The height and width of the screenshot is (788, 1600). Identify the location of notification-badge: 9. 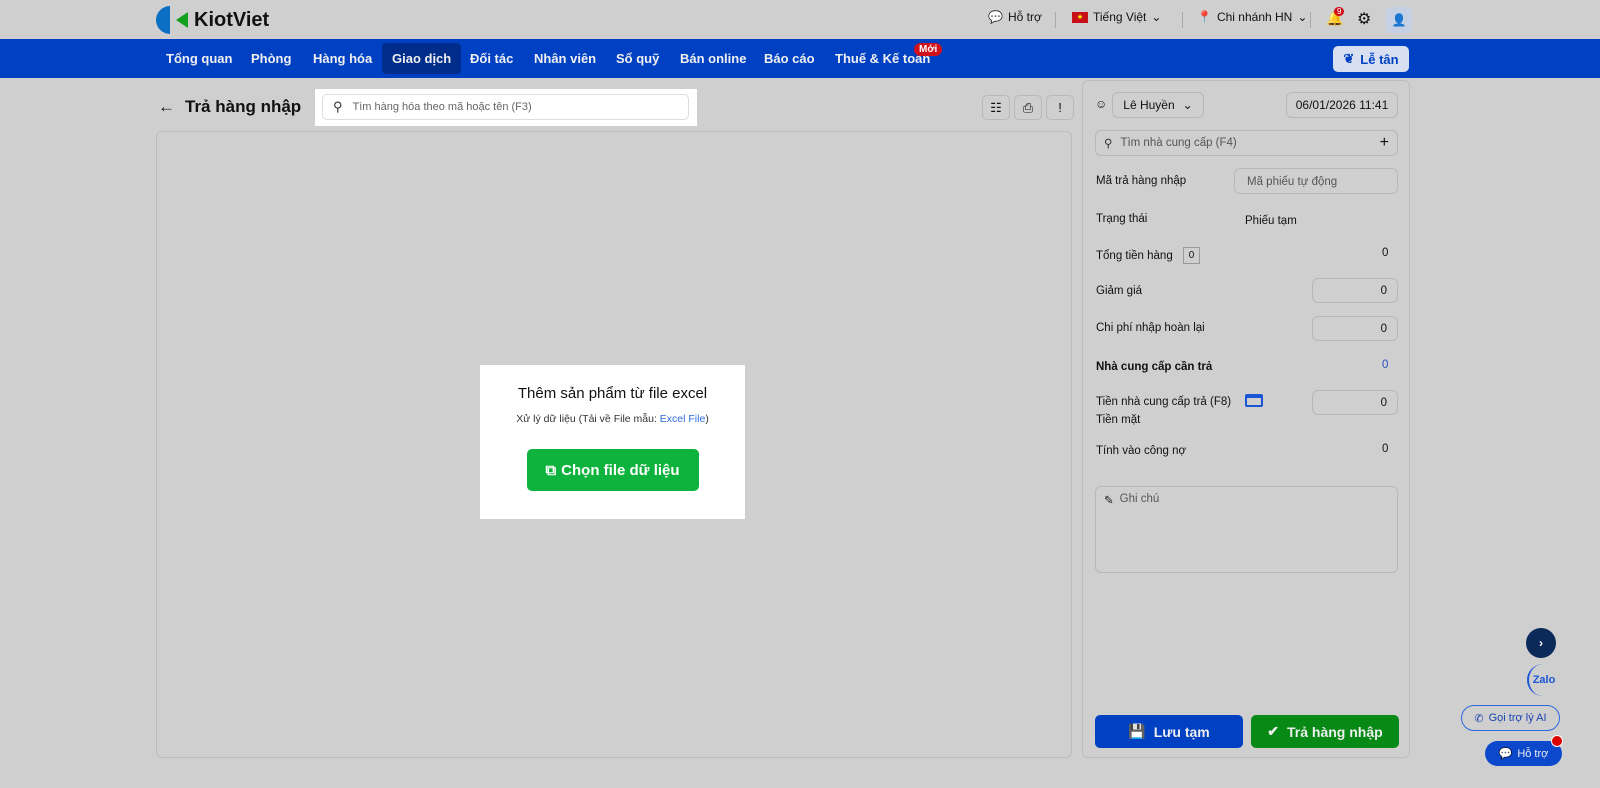
(1339, 11).